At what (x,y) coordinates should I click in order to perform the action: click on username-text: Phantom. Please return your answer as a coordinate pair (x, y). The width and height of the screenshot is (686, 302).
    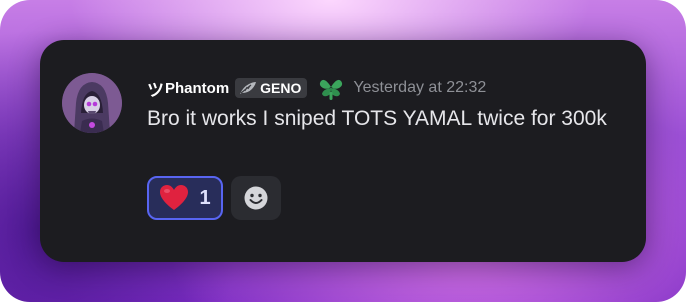
    Looking at the image, I should click on (197, 88).